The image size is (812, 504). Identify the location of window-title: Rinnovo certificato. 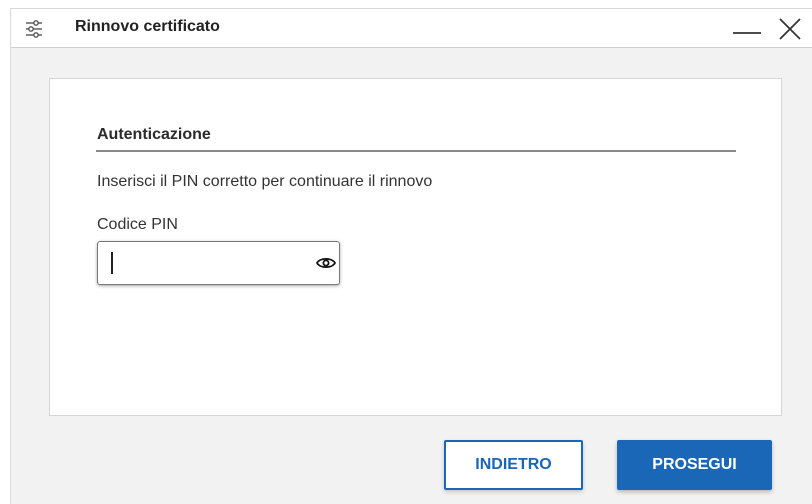
(147, 26).